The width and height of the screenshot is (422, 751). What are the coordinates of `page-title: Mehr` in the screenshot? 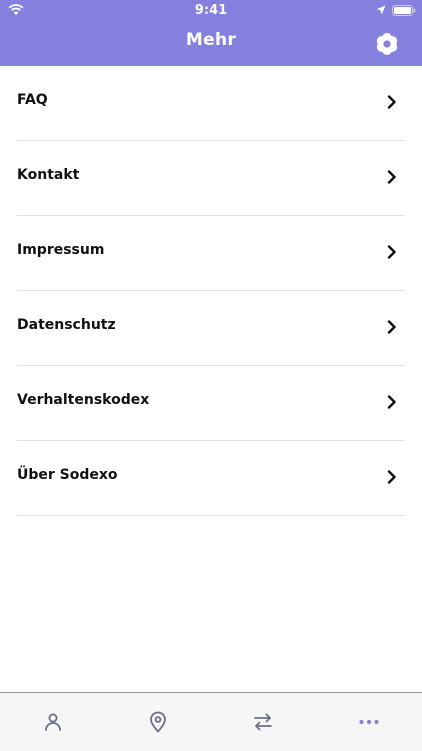 It's located at (211, 40).